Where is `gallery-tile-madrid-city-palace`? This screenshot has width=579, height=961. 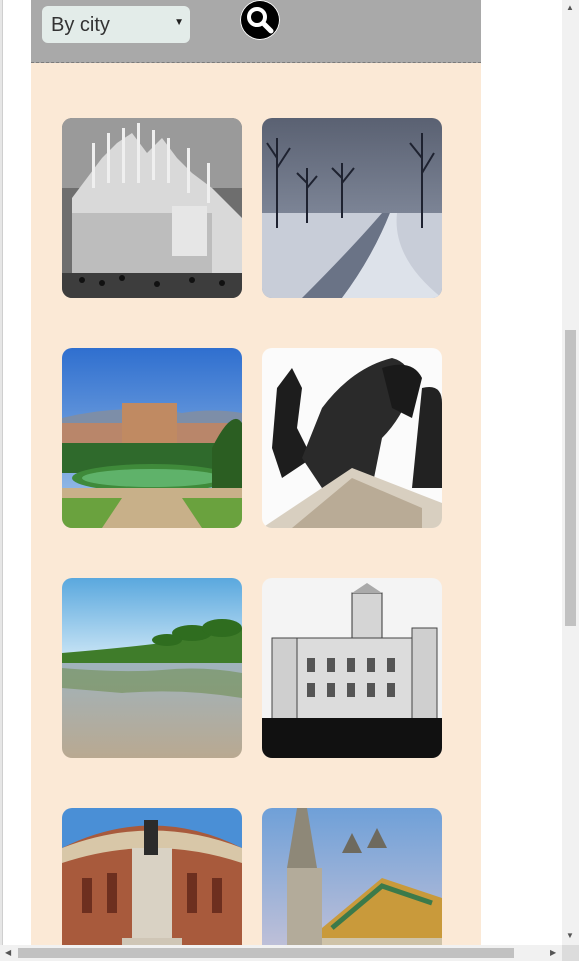 gallery-tile-madrid-city-palace is located at coordinates (352, 668).